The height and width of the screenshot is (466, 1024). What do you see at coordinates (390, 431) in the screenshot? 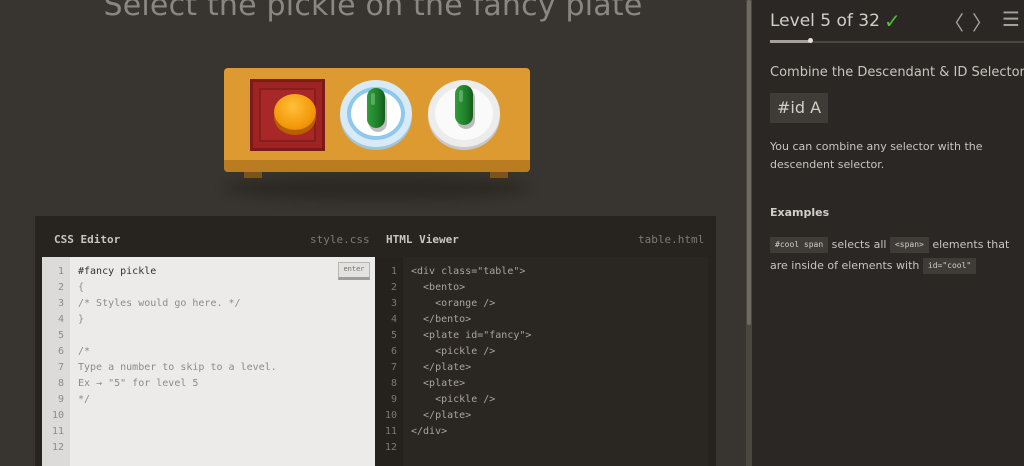
I see `html-line-number: 11` at bounding box center [390, 431].